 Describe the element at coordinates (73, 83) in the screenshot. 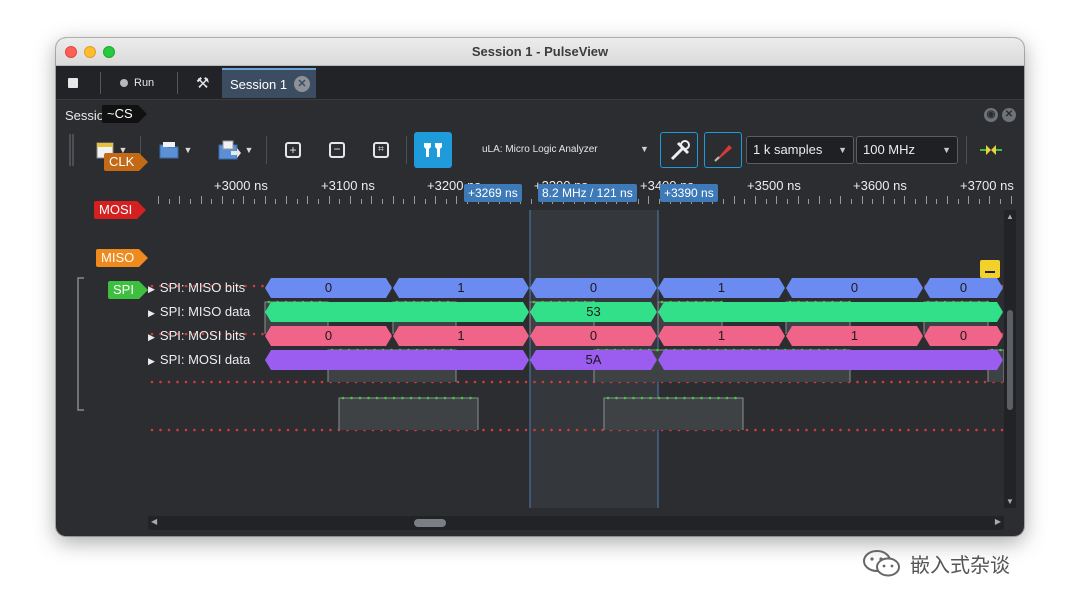

I see `stop-button` at that location.